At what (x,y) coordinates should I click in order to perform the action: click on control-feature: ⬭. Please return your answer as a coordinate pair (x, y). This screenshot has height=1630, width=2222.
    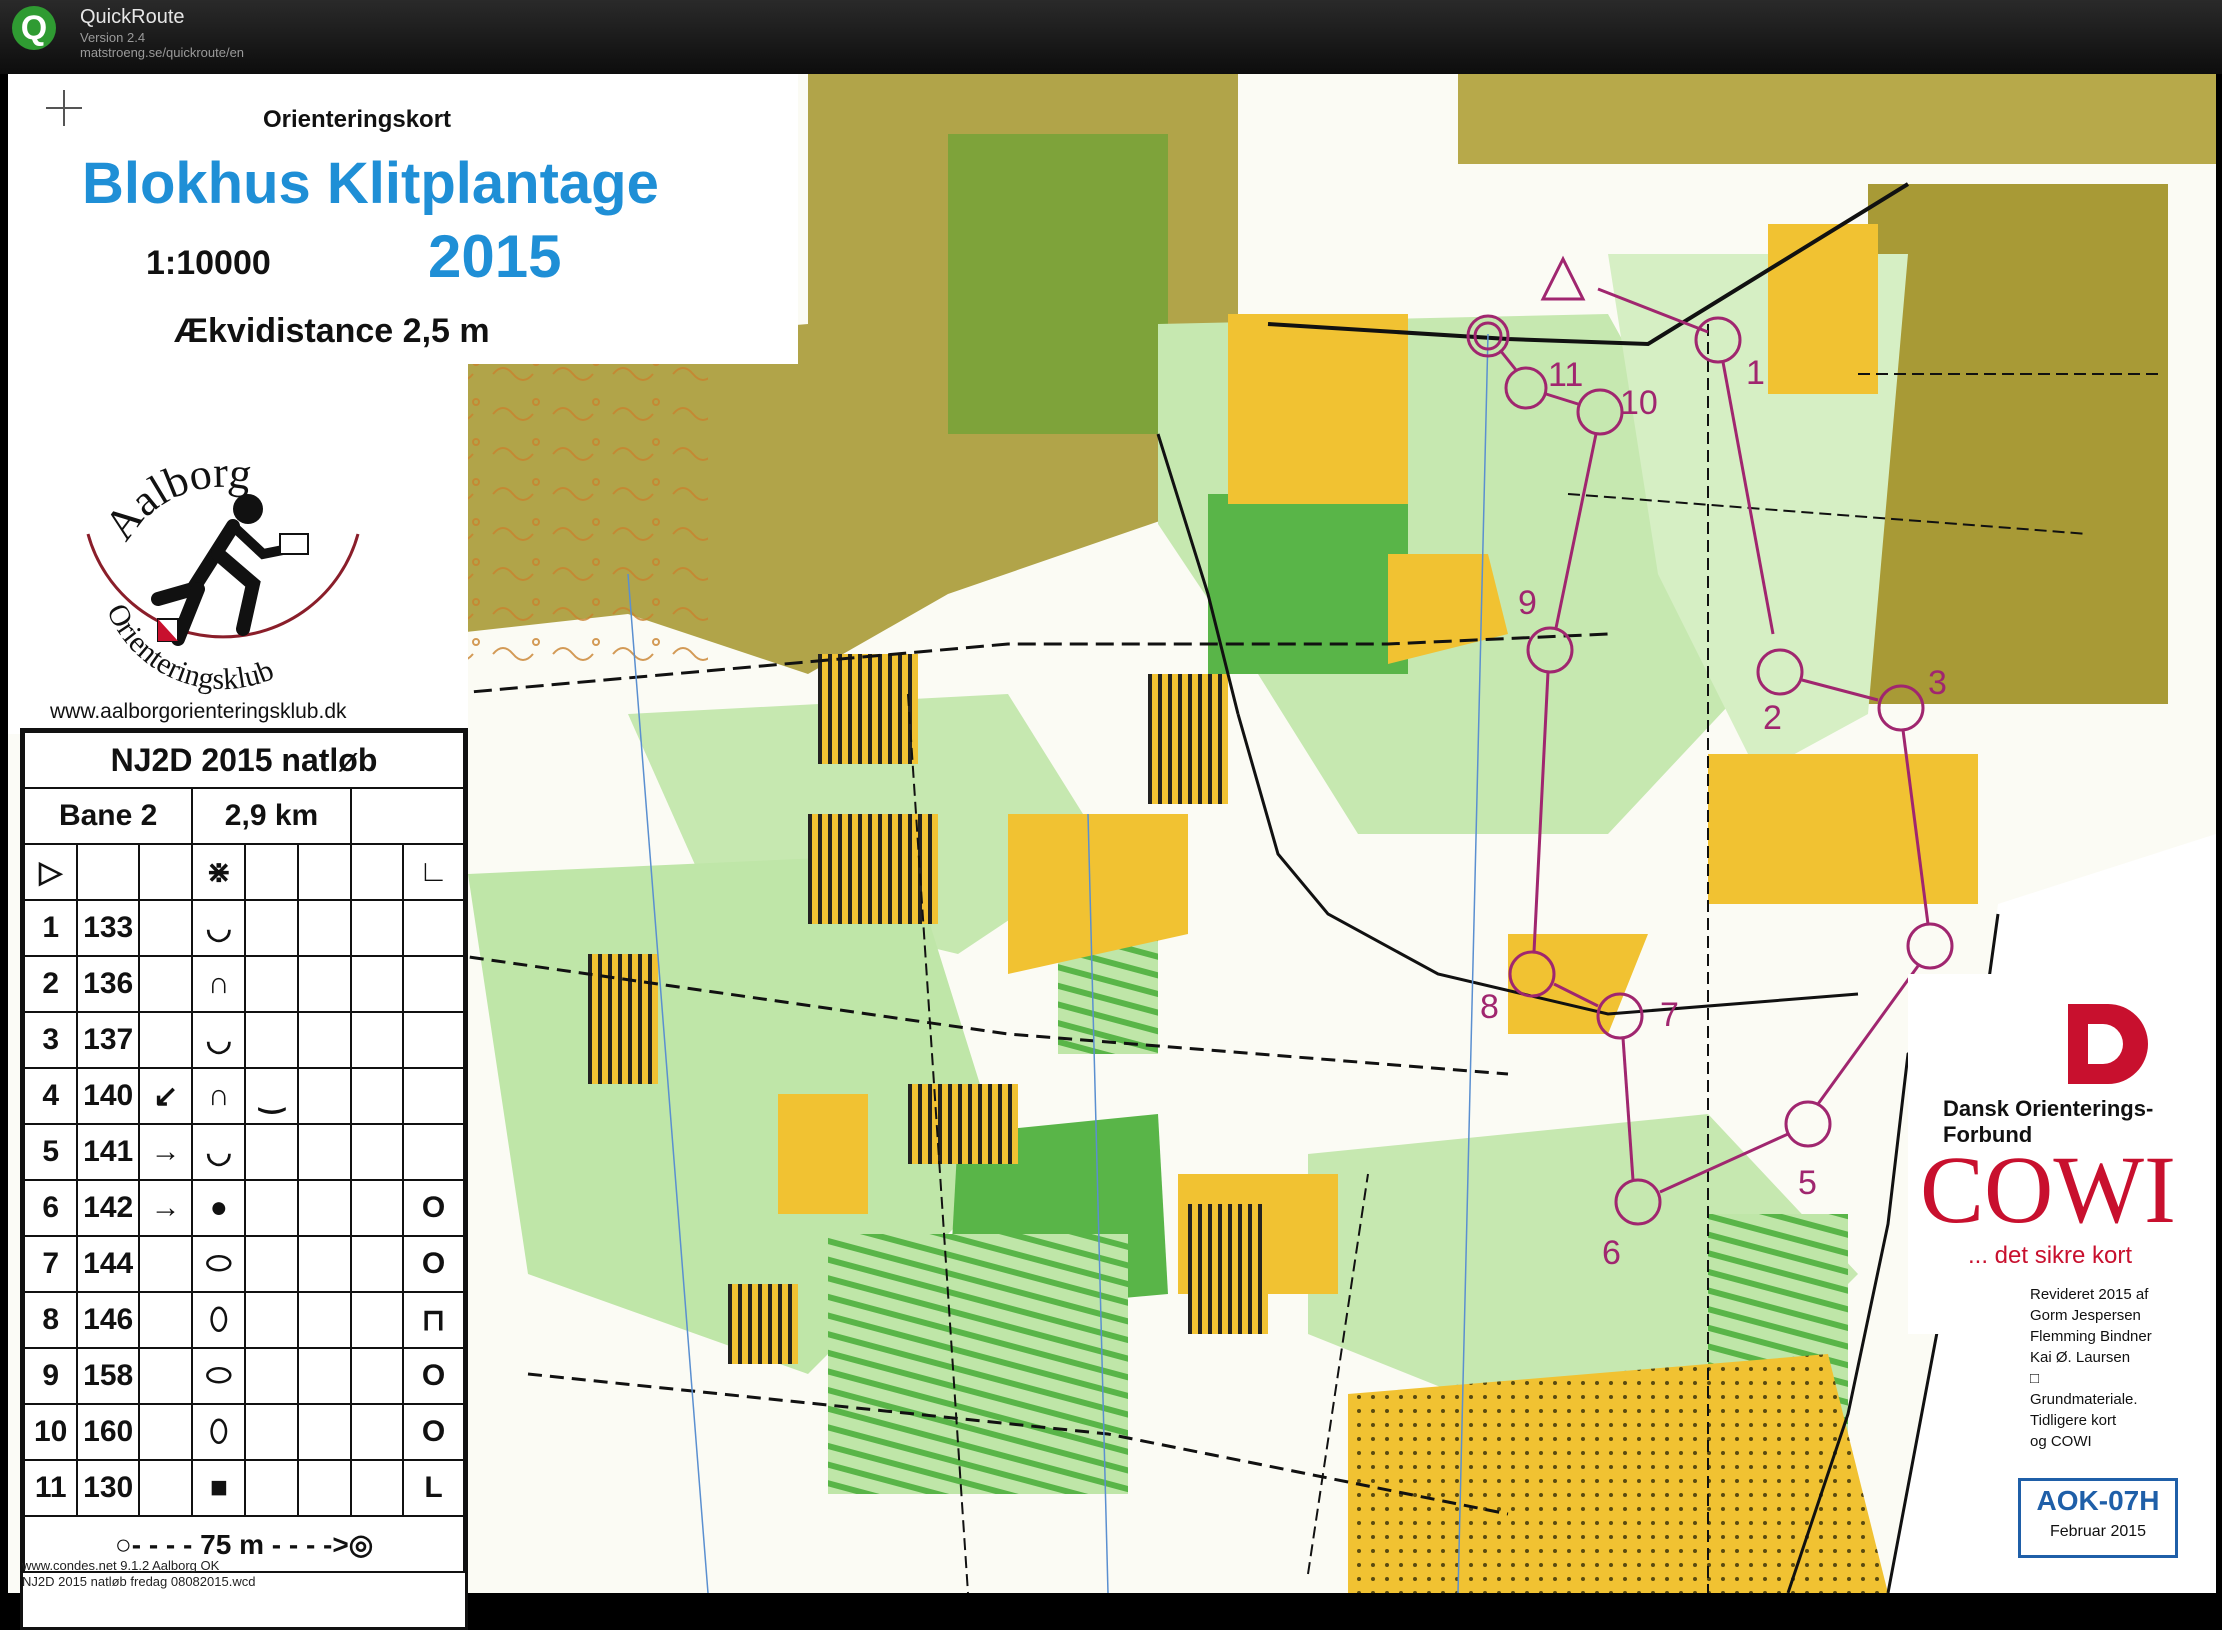
    Looking at the image, I should click on (219, 1376).